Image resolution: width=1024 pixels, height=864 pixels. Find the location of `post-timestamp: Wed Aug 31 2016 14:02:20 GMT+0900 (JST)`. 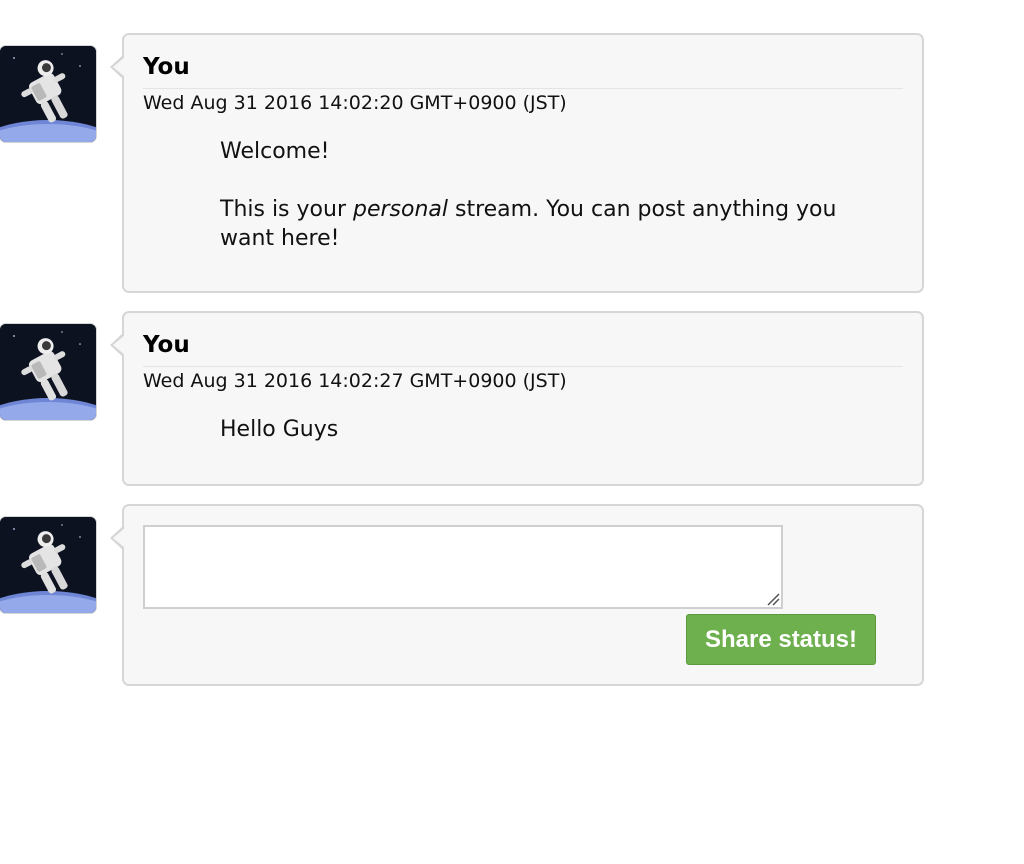

post-timestamp: Wed Aug 31 2016 14:02:20 GMT+0900 (JST) is located at coordinates (355, 103).